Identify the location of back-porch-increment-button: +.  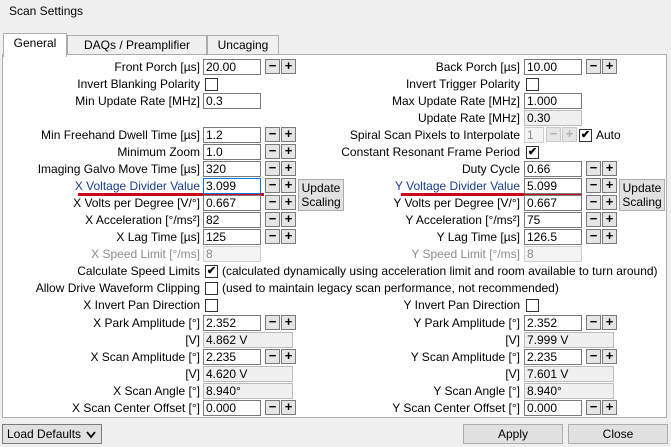
(609, 66).